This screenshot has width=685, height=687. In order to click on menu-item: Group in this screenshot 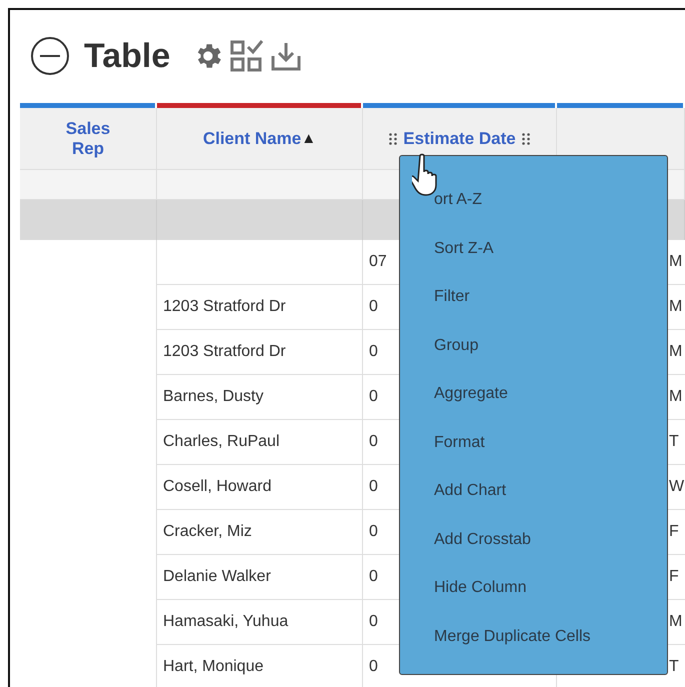, I will do `click(550, 346)`.